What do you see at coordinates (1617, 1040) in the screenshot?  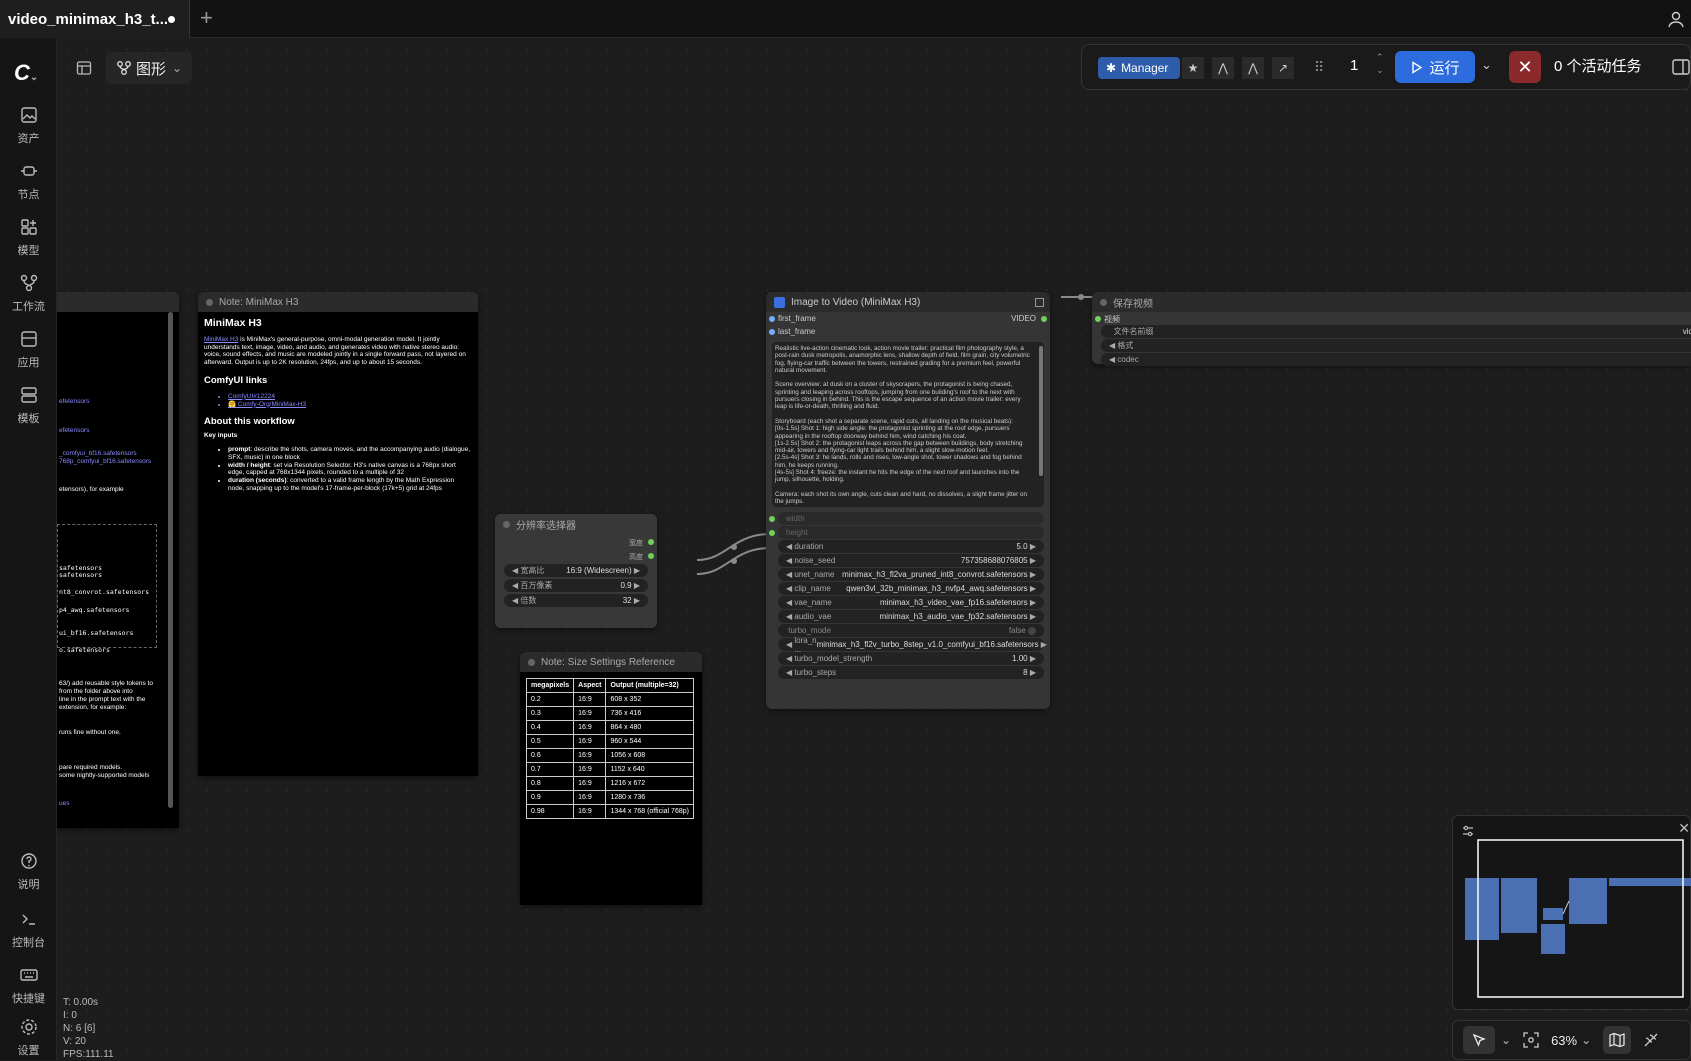 I see `minimap-toggle-button` at bounding box center [1617, 1040].